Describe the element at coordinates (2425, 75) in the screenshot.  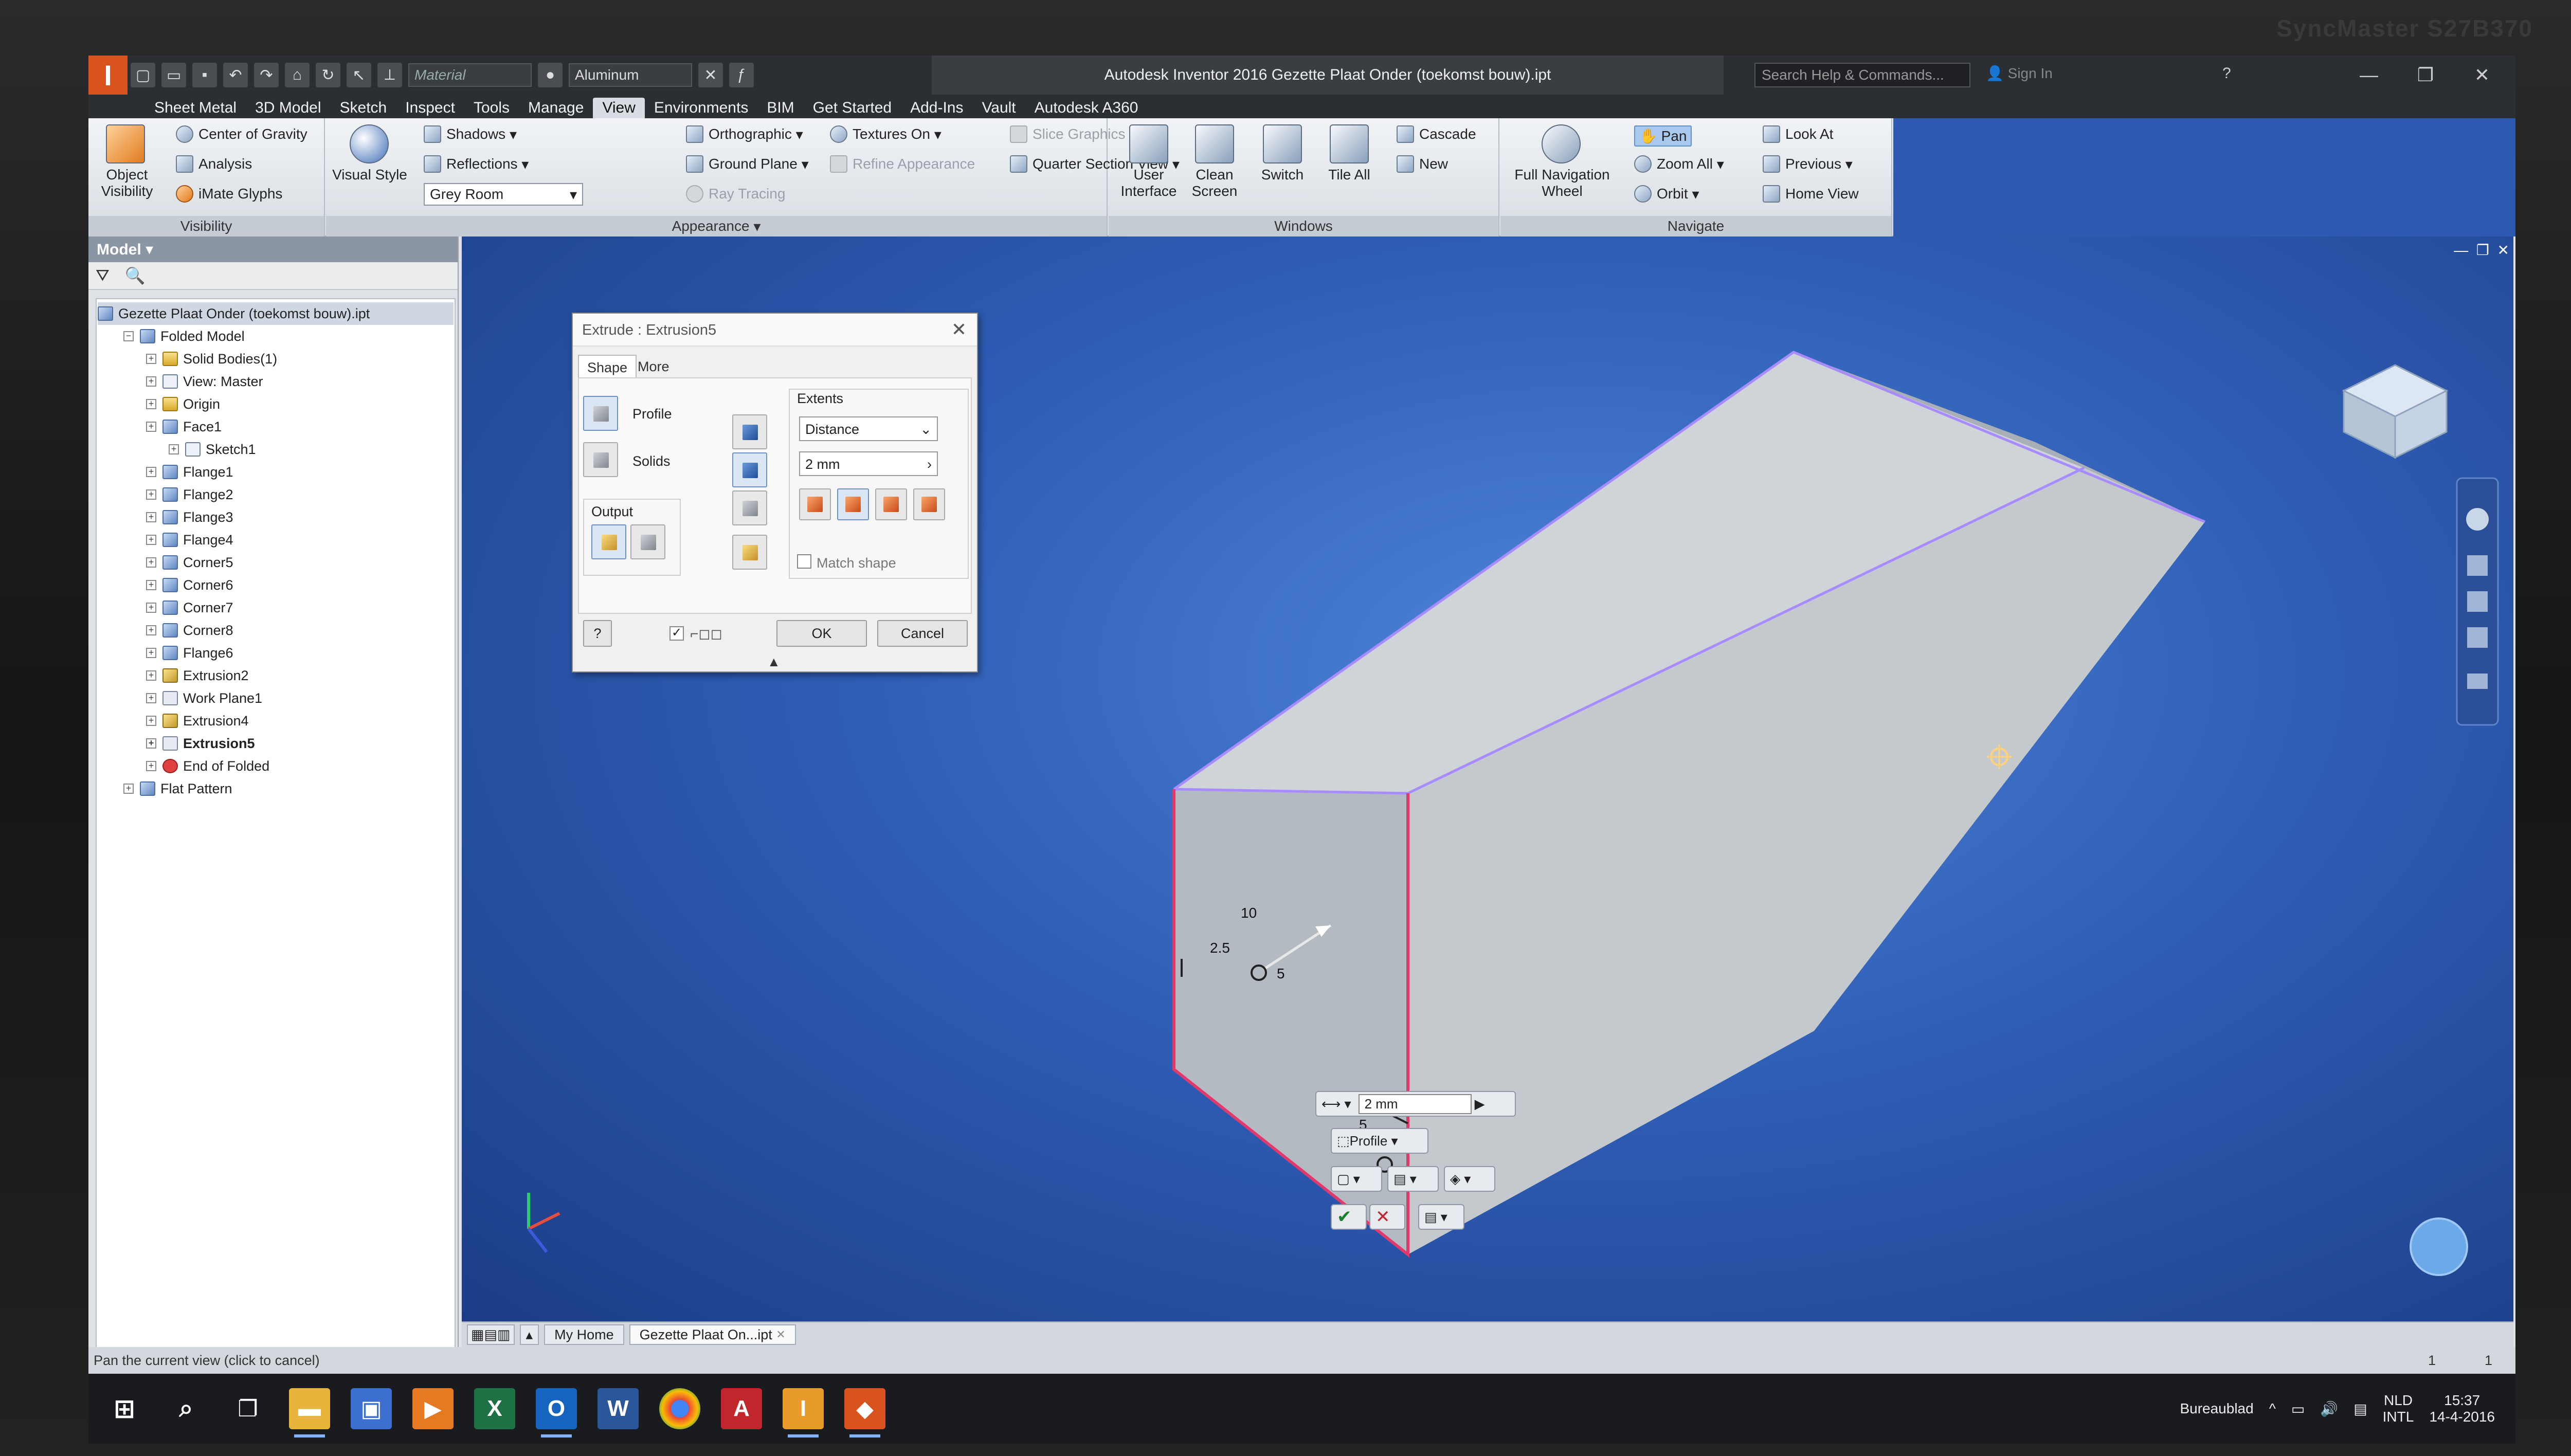
I see `restore-icon: ❐` at that location.